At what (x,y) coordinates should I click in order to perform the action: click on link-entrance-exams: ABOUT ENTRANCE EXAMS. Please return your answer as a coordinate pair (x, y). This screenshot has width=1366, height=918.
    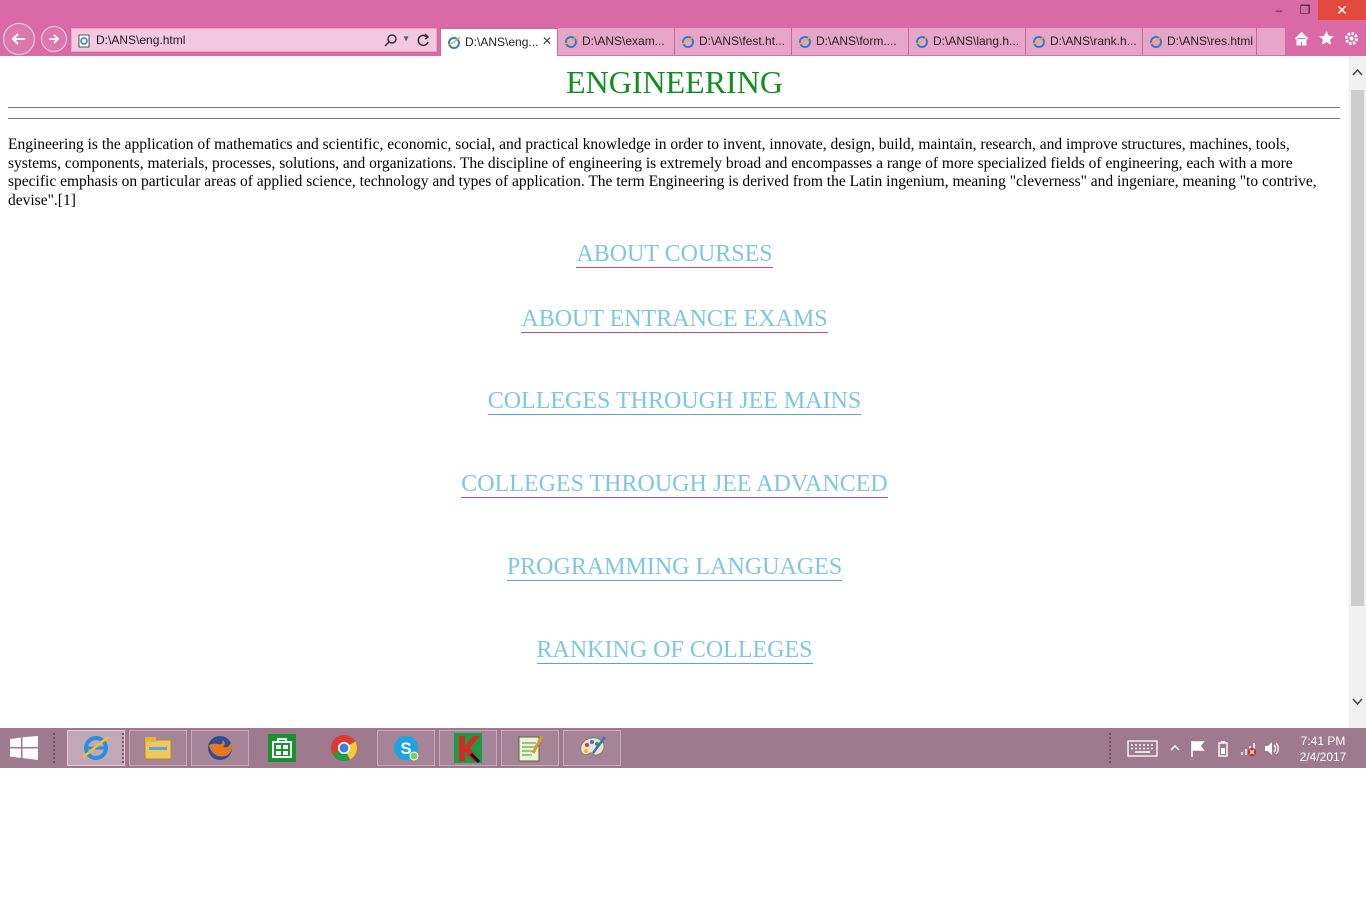
    Looking at the image, I should click on (674, 319).